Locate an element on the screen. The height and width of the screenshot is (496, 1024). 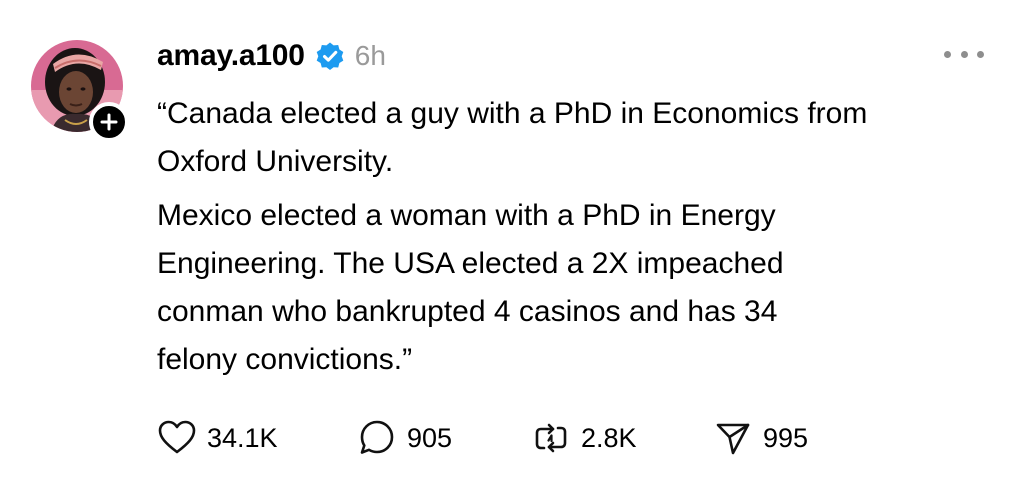
plus-icon is located at coordinates (109, 122).